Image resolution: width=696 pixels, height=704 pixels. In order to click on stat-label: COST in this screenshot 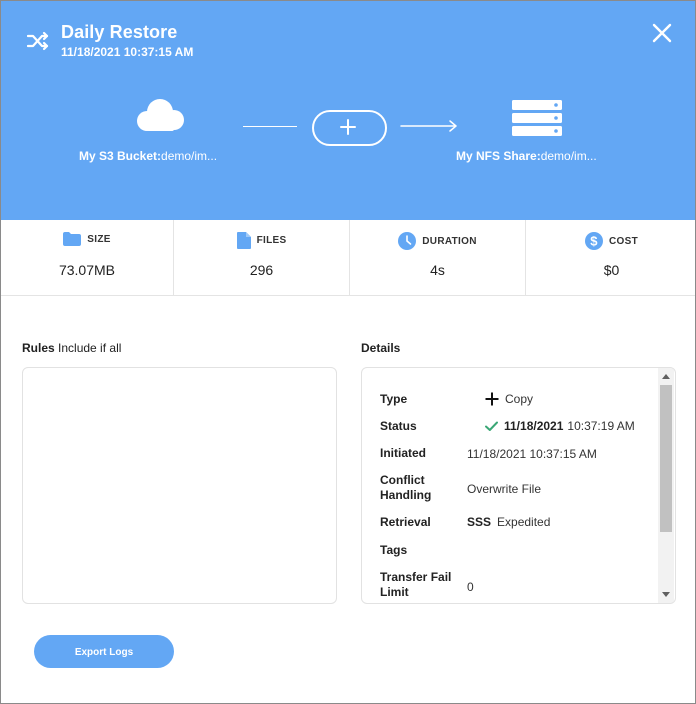, I will do `click(623, 241)`.